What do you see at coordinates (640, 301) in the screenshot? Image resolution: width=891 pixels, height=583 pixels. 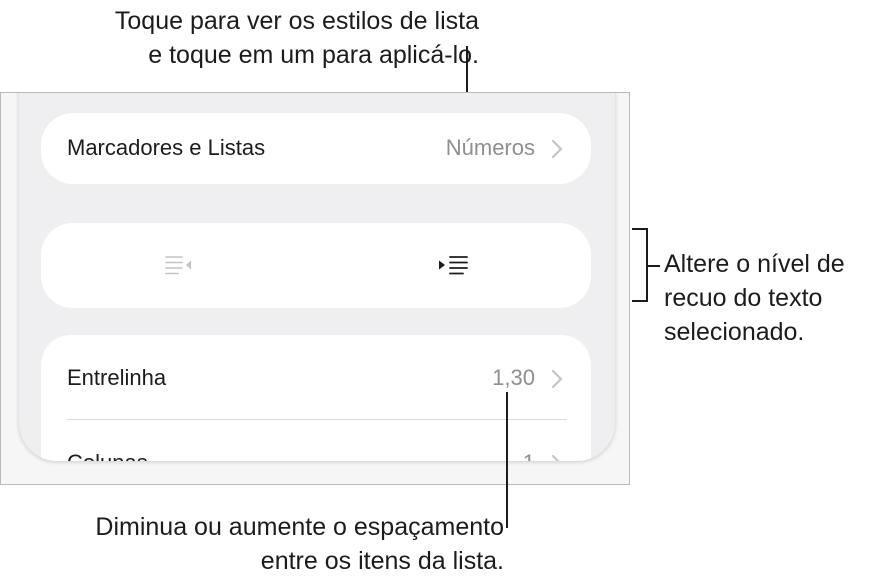 I see `bracket-bottom` at bounding box center [640, 301].